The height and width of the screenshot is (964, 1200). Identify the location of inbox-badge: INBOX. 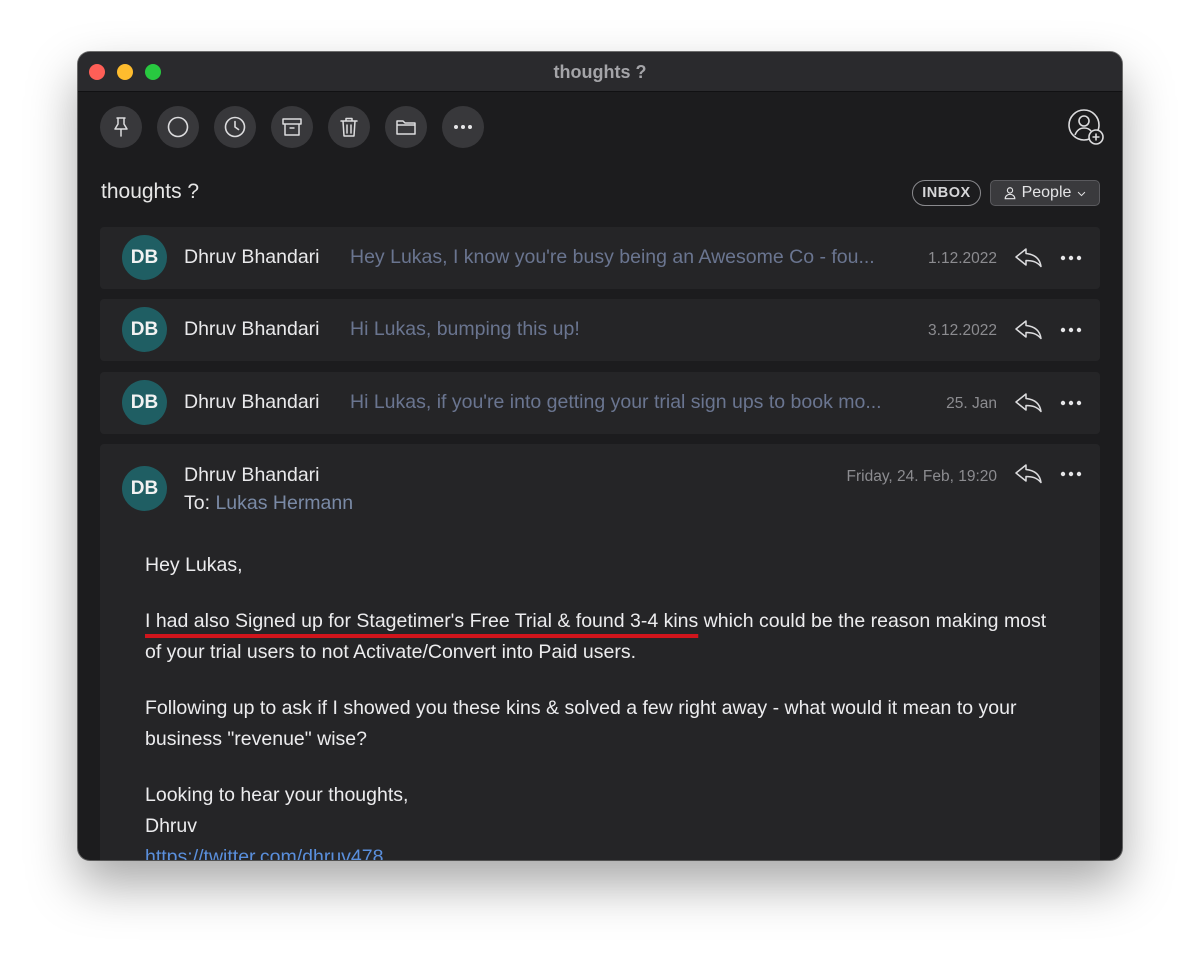
(946, 193).